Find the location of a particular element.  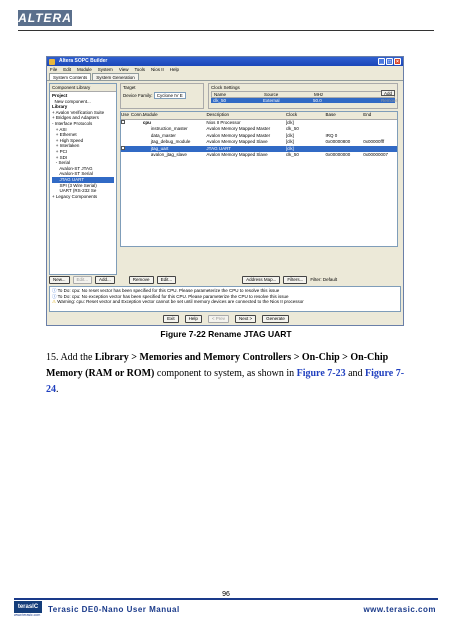

menu-system: System is located at coordinates (105, 69).